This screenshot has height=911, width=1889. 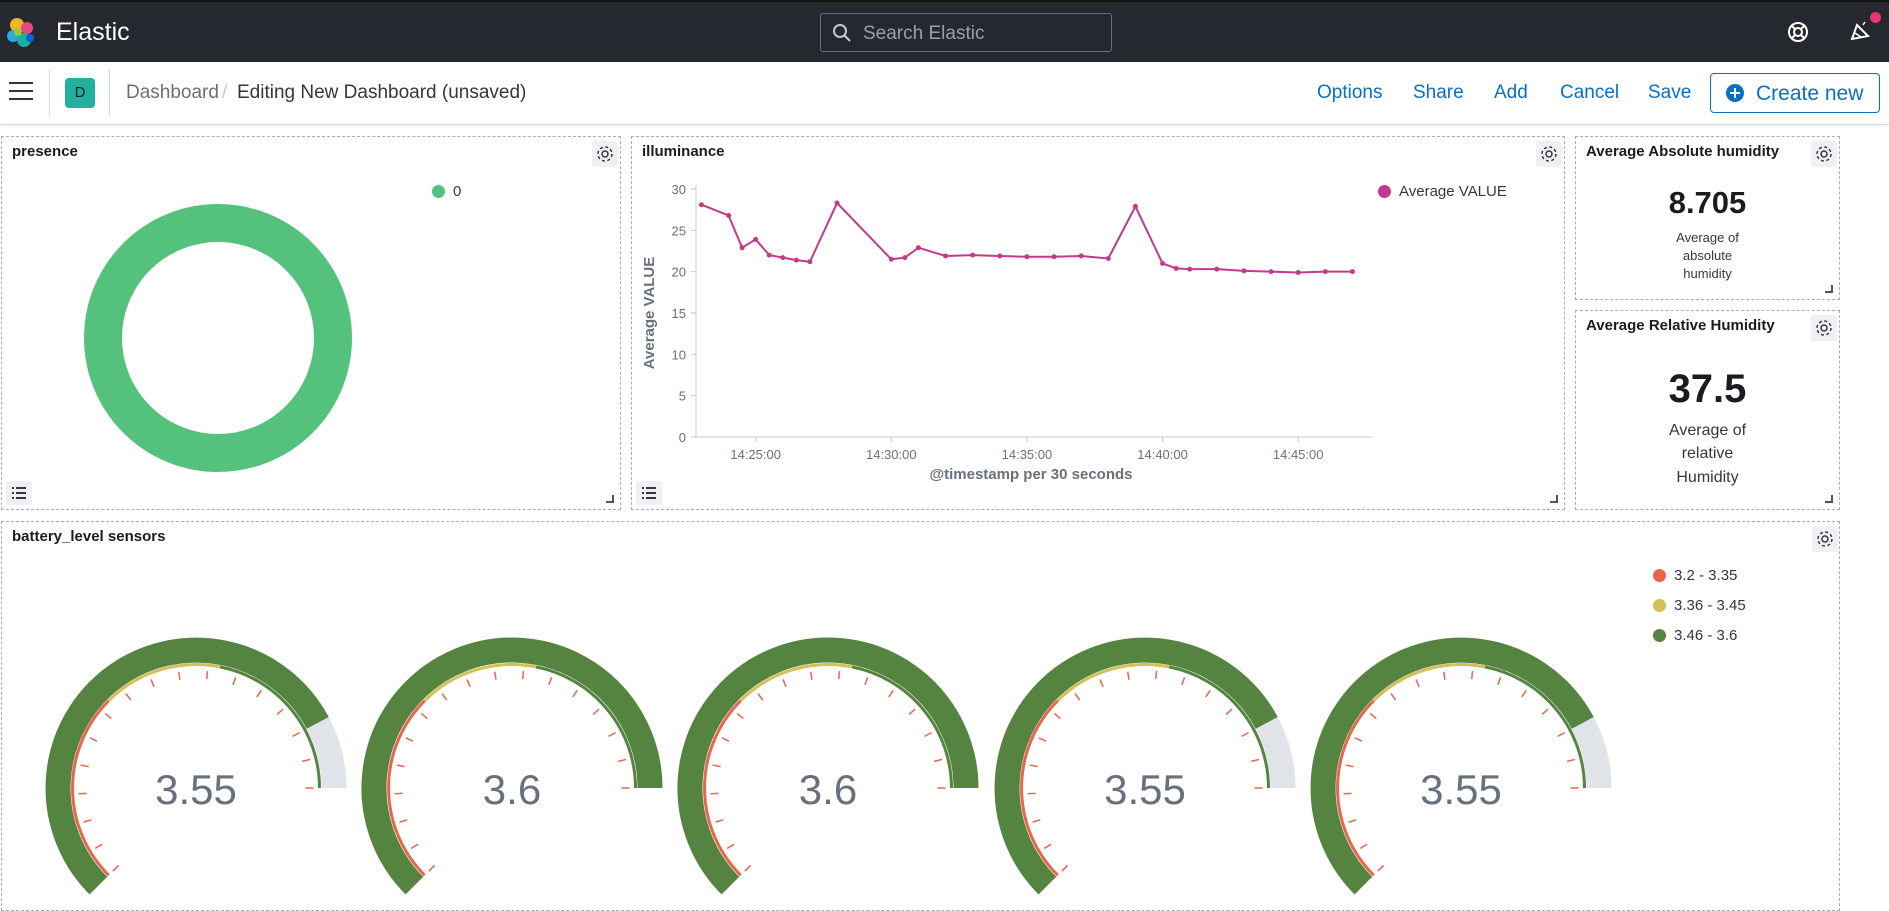 I want to click on search-input, so click(x=983, y=34).